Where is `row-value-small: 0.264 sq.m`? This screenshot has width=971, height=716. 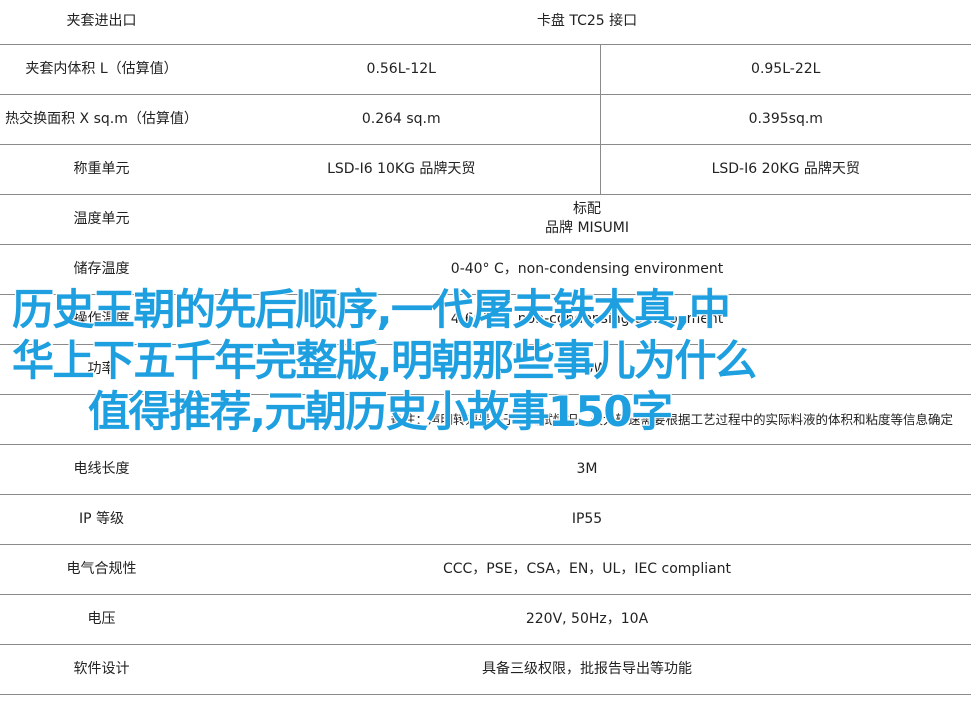 row-value-small: 0.264 sq.m is located at coordinates (402, 119).